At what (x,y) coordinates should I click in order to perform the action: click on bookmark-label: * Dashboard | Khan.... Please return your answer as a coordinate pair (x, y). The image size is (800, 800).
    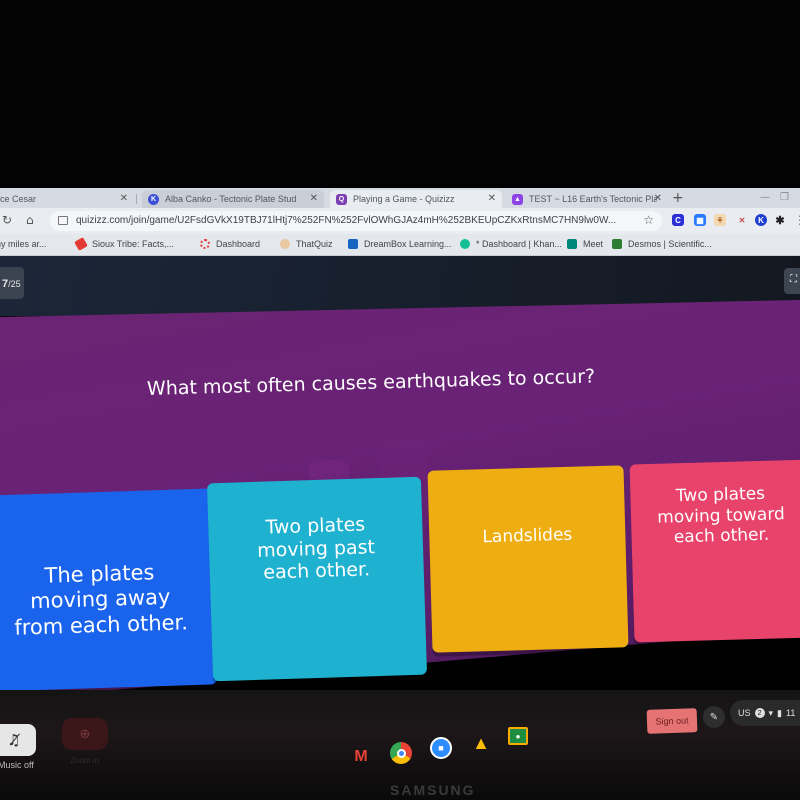
    Looking at the image, I should click on (519, 244).